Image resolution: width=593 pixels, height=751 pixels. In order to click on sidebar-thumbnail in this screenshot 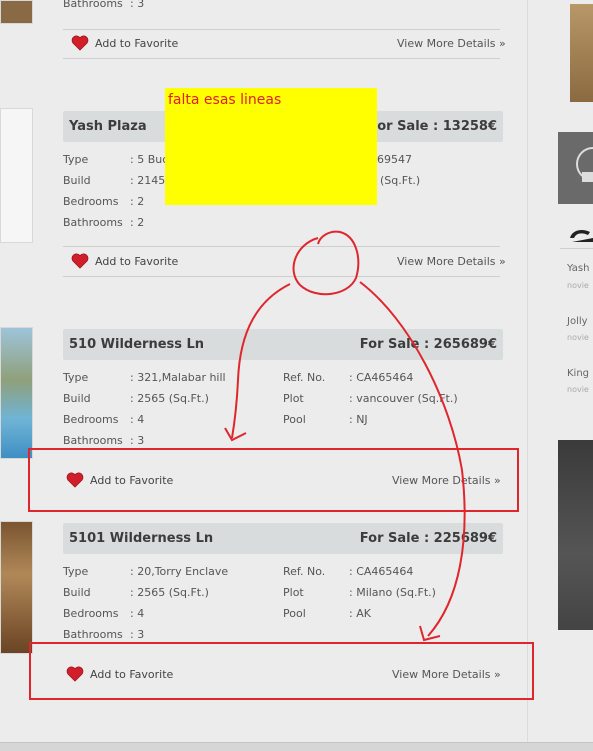, I will do `click(581, 53)`.